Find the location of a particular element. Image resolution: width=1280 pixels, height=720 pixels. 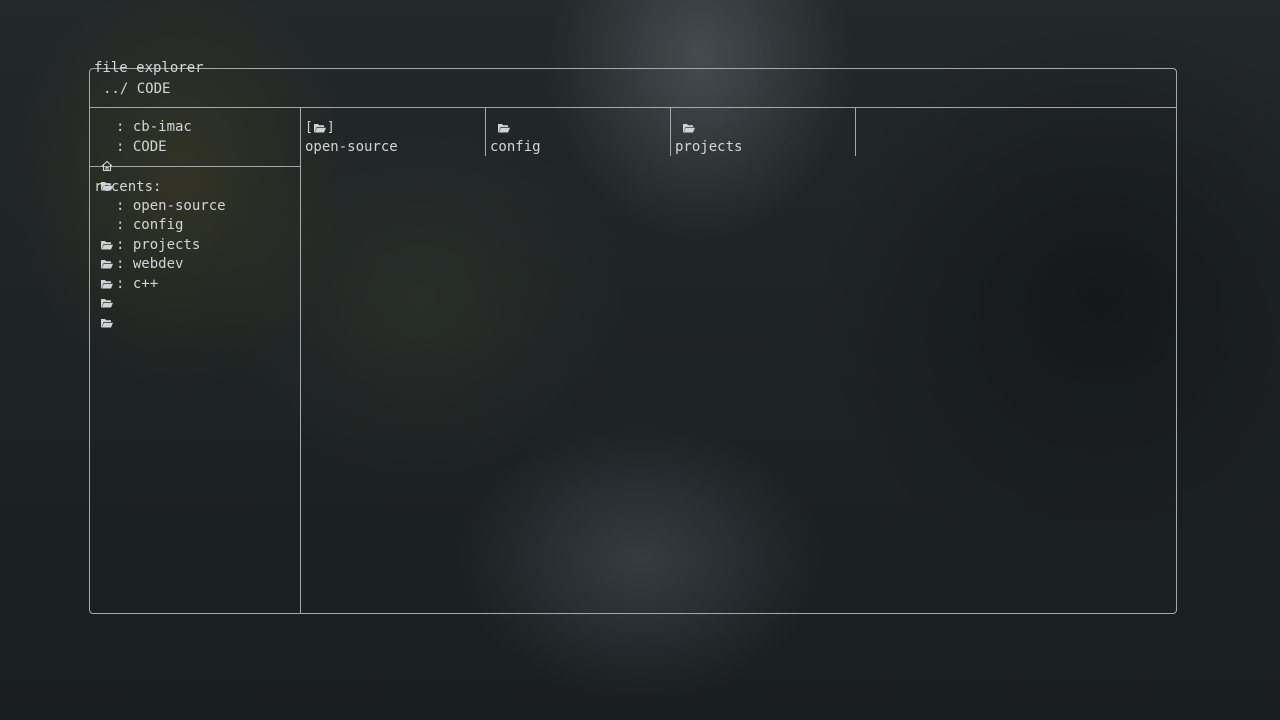

sidebar-item-home: : cb-imac is located at coordinates (146, 144).